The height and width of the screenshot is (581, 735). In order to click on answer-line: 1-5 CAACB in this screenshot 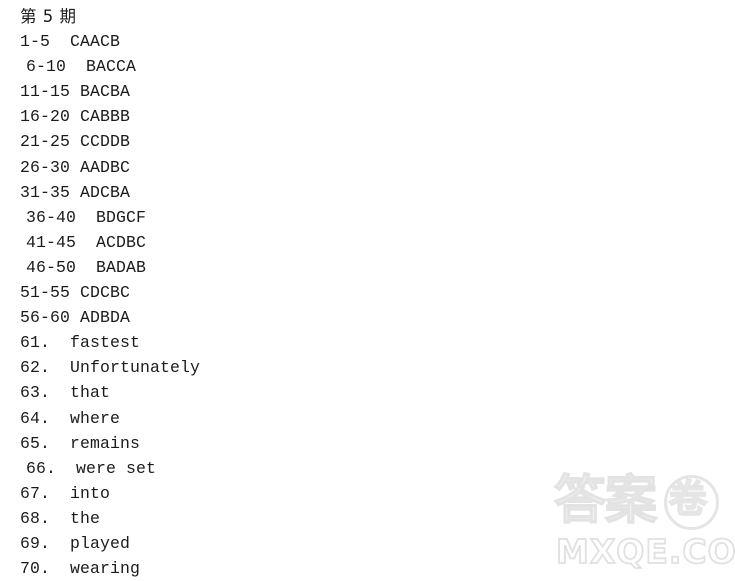, I will do `click(70, 42)`.